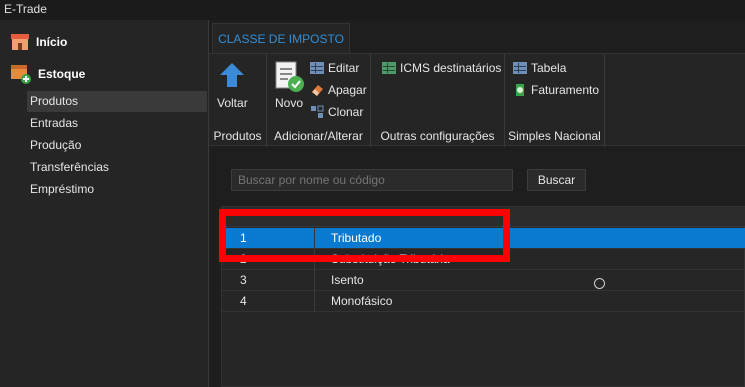  What do you see at coordinates (599, 283) in the screenshot?
I see `cursor-icon` at bounding box center [599, 283].